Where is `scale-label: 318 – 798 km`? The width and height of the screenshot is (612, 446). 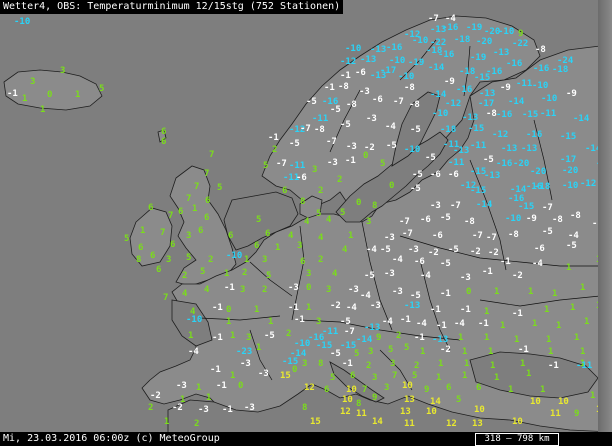
scale-label: 318 – 798 km is located at coordinates (517, 439).